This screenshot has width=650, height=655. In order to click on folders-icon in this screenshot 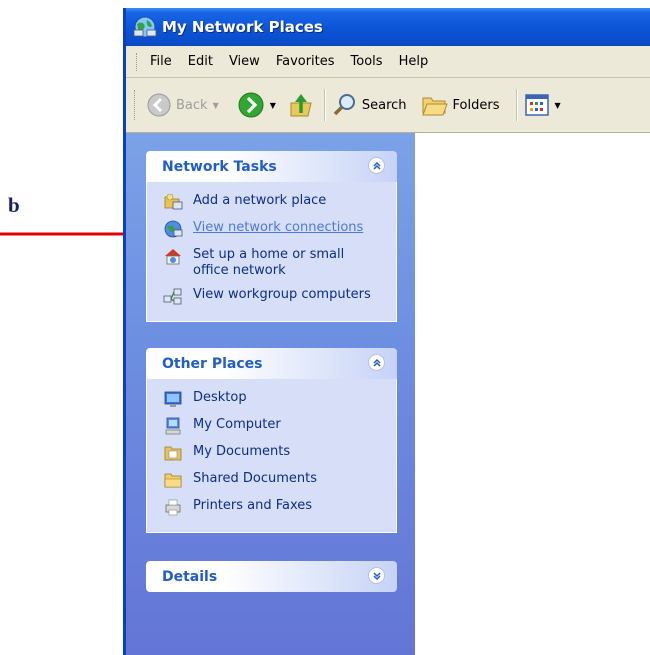, I will do `click(434, 106)`.